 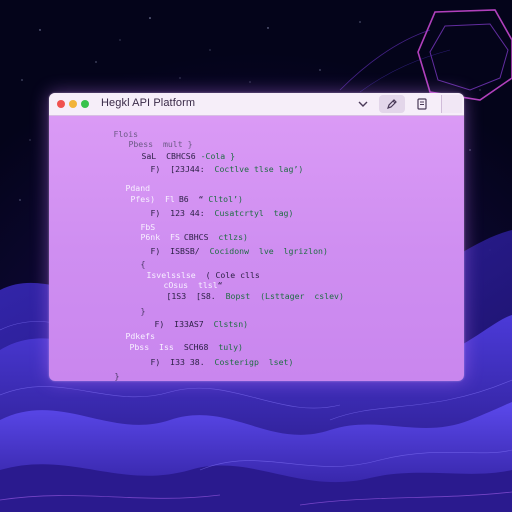 What do you see at coordinates (148, 103) in the screenshot?
I see `window-title: Hegkl API Platform` at bounding box center [148, 103].